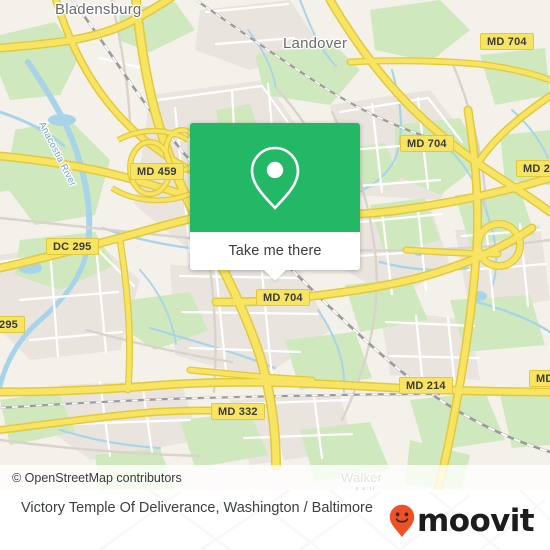  I want to click on take-me-there-callout: Take me there, so click(275, 202).